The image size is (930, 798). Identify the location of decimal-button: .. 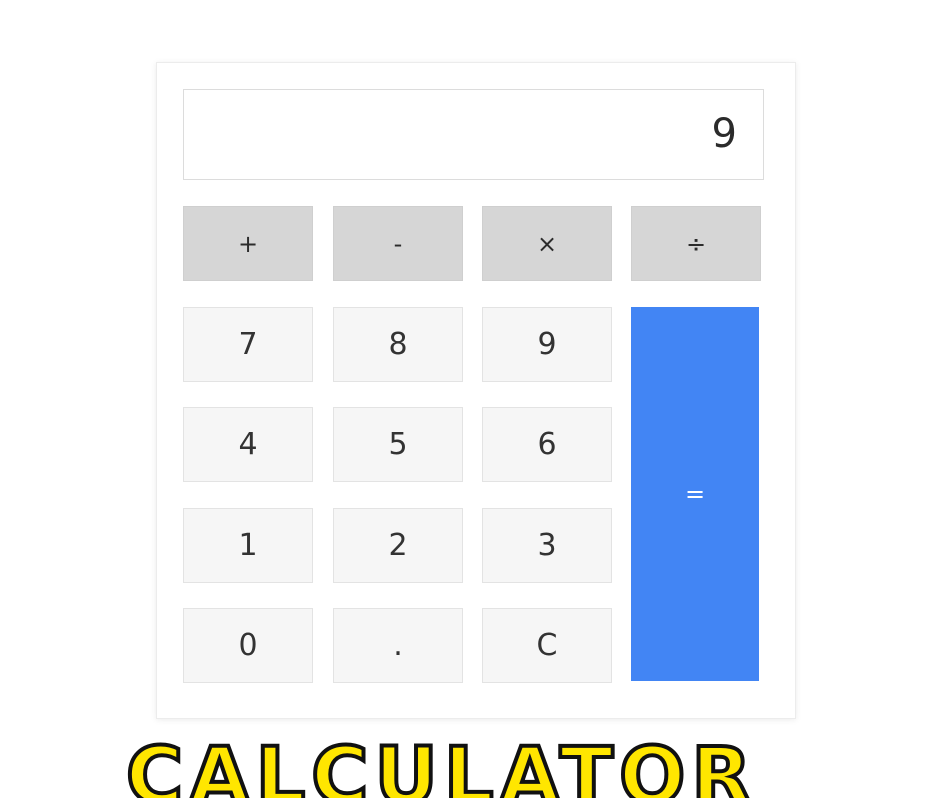
(398, 645).